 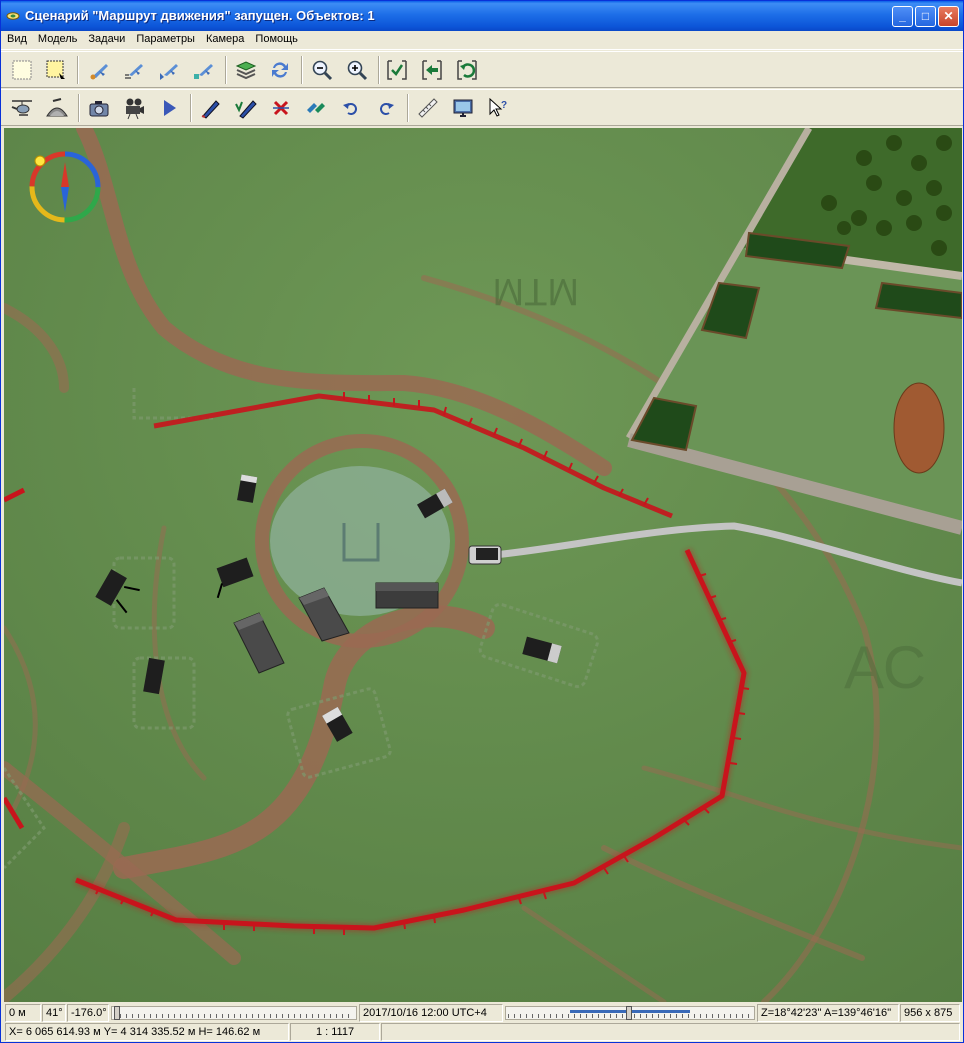 What do you see at coordinates (106, 38) in the screenshot?
I see `menu-tasks: Задачи` at bounding box center [106, 38].